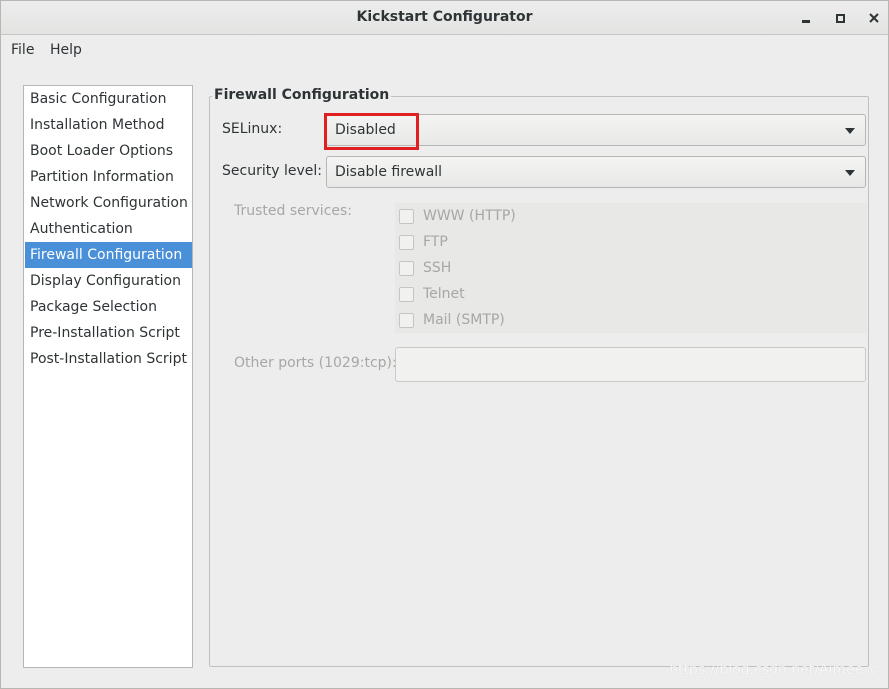 This screenshot has height=689, width=889. I want to click on nav-item-network-configuration: Network Configuration, so click(108, 203).